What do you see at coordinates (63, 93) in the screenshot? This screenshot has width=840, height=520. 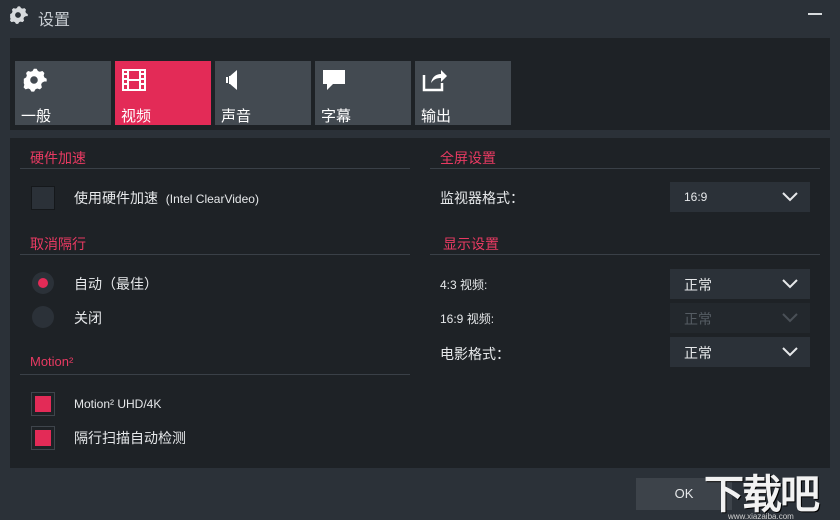 I see `tab-general: 一般` at bounding box center [63, 93].